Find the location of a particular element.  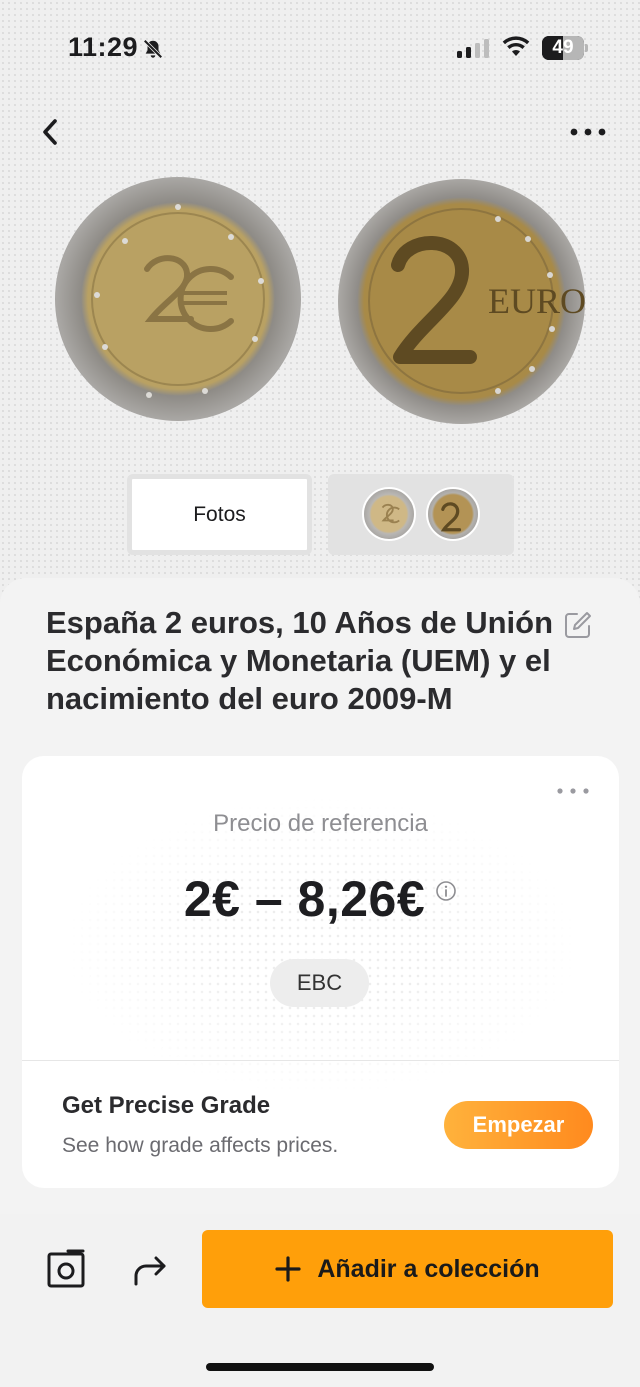

add-to-collection-button: Añadir a colección is located at coordinates (407, 1269).